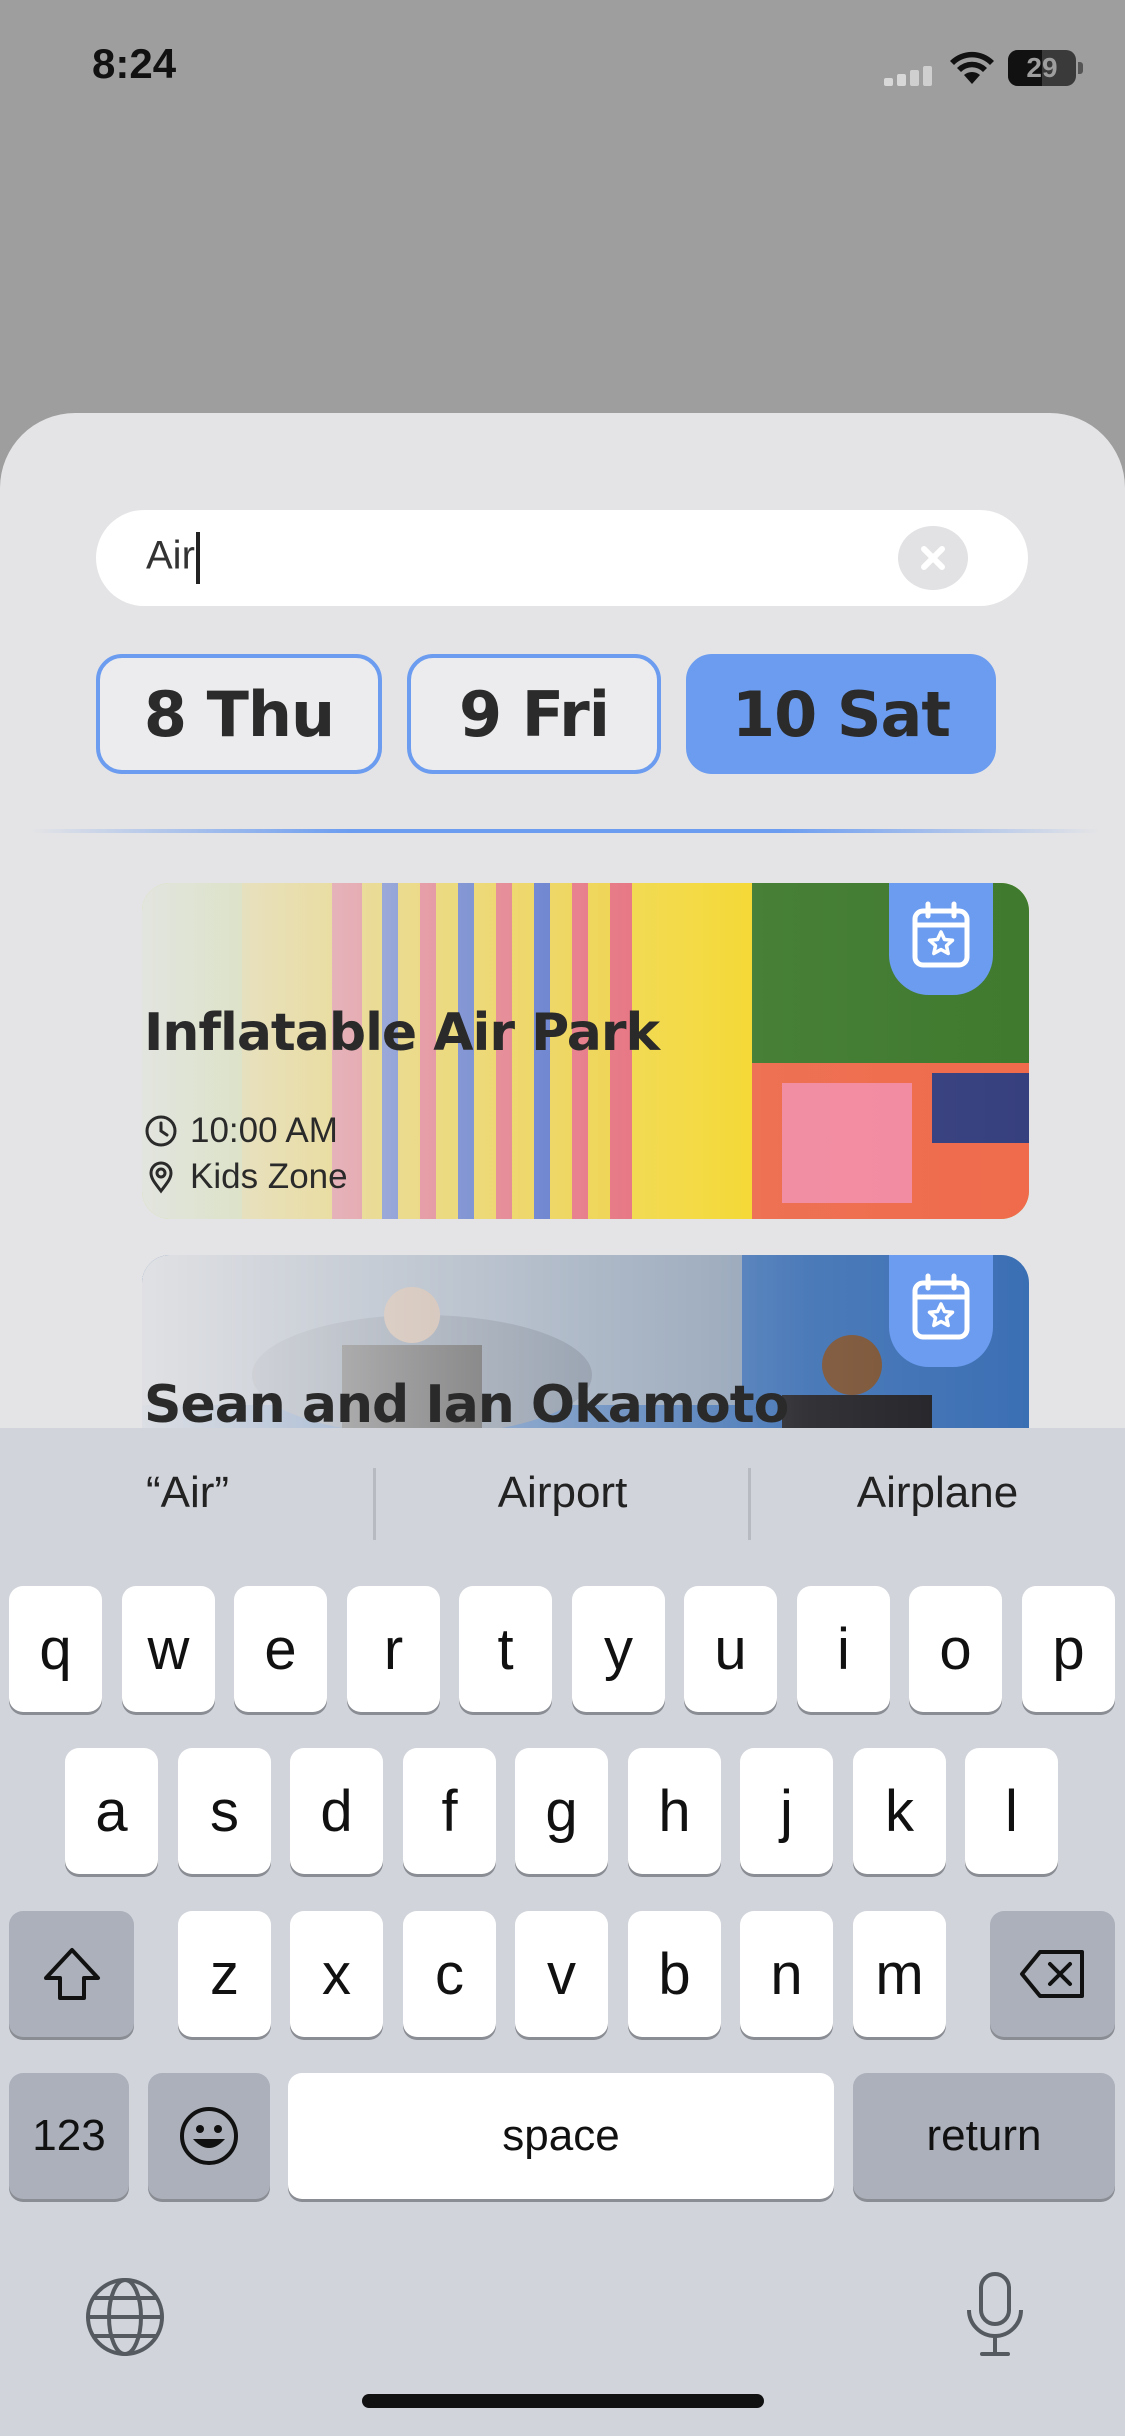  Describe the element at coordinates (899, 1974) in the screenshot. I see `key-m: m` at that location.